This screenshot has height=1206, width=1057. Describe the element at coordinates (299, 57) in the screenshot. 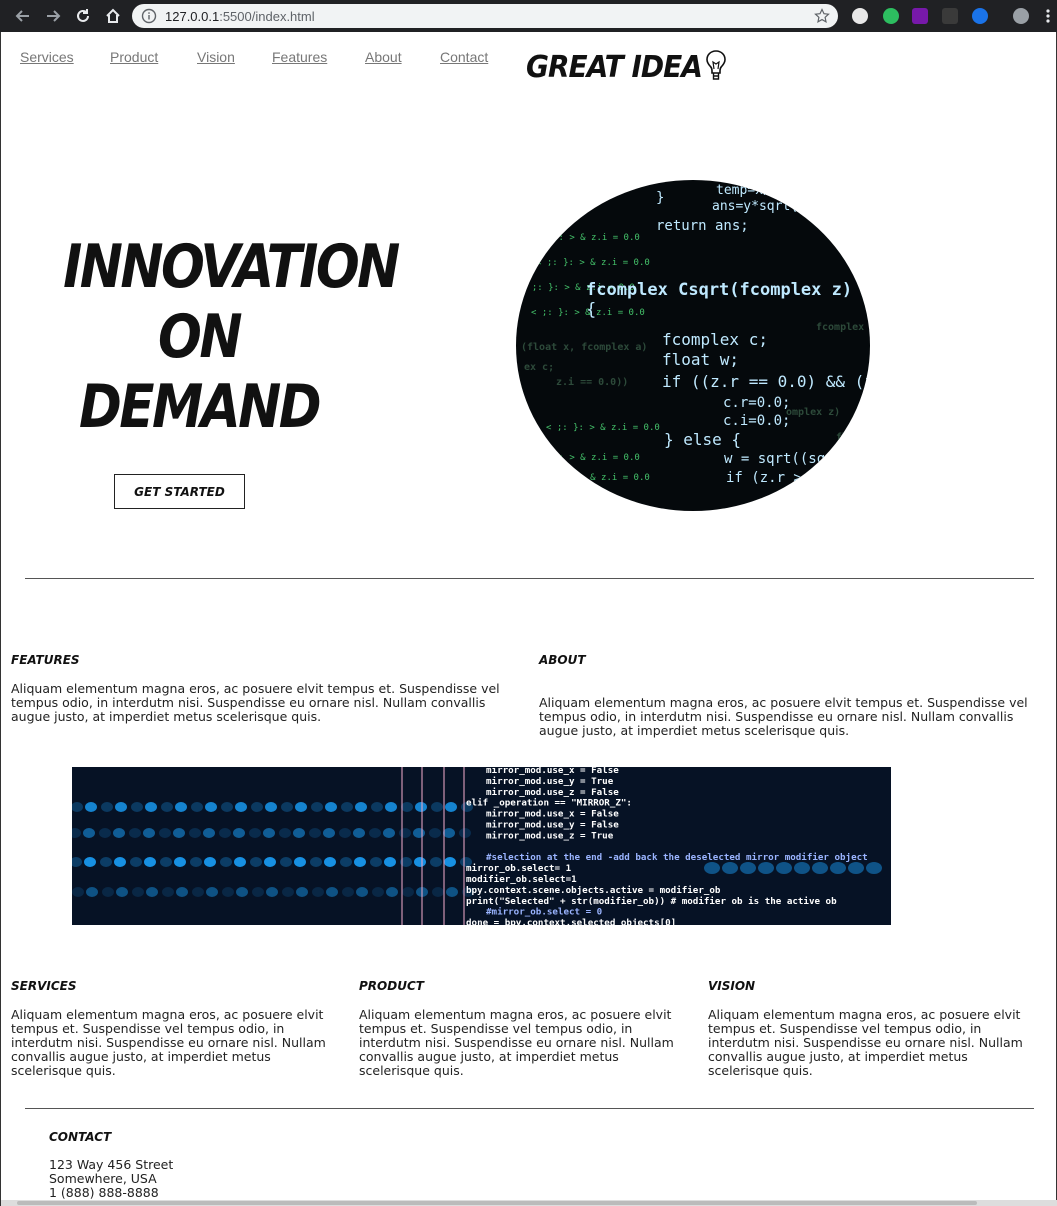

I see `nav-link-features: Features` at that location.